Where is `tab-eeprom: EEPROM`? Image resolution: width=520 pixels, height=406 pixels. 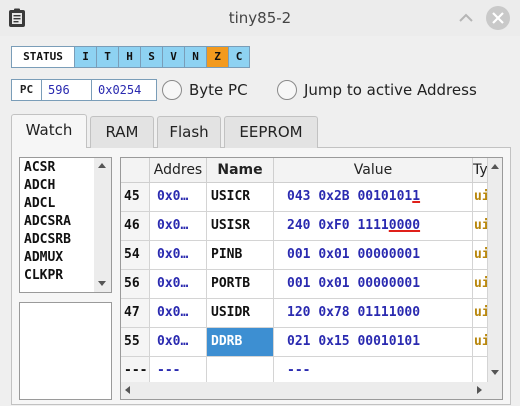
tab-eeprom: EEPROM is located at coordinates (271, 132).